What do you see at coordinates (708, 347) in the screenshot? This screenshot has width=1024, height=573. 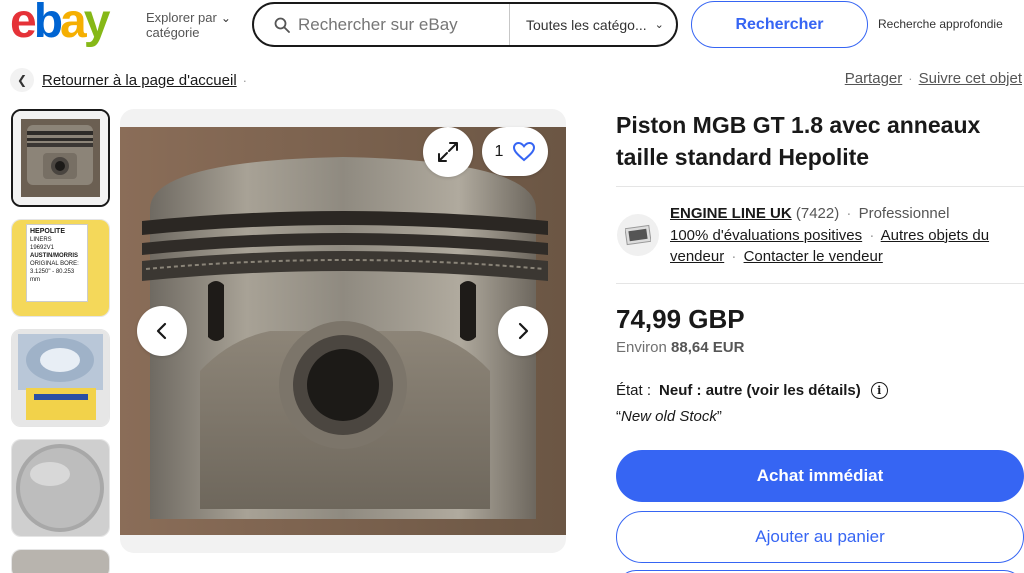 I see `approx-value: 88,64 EUR` at bounding box center [708, 347].